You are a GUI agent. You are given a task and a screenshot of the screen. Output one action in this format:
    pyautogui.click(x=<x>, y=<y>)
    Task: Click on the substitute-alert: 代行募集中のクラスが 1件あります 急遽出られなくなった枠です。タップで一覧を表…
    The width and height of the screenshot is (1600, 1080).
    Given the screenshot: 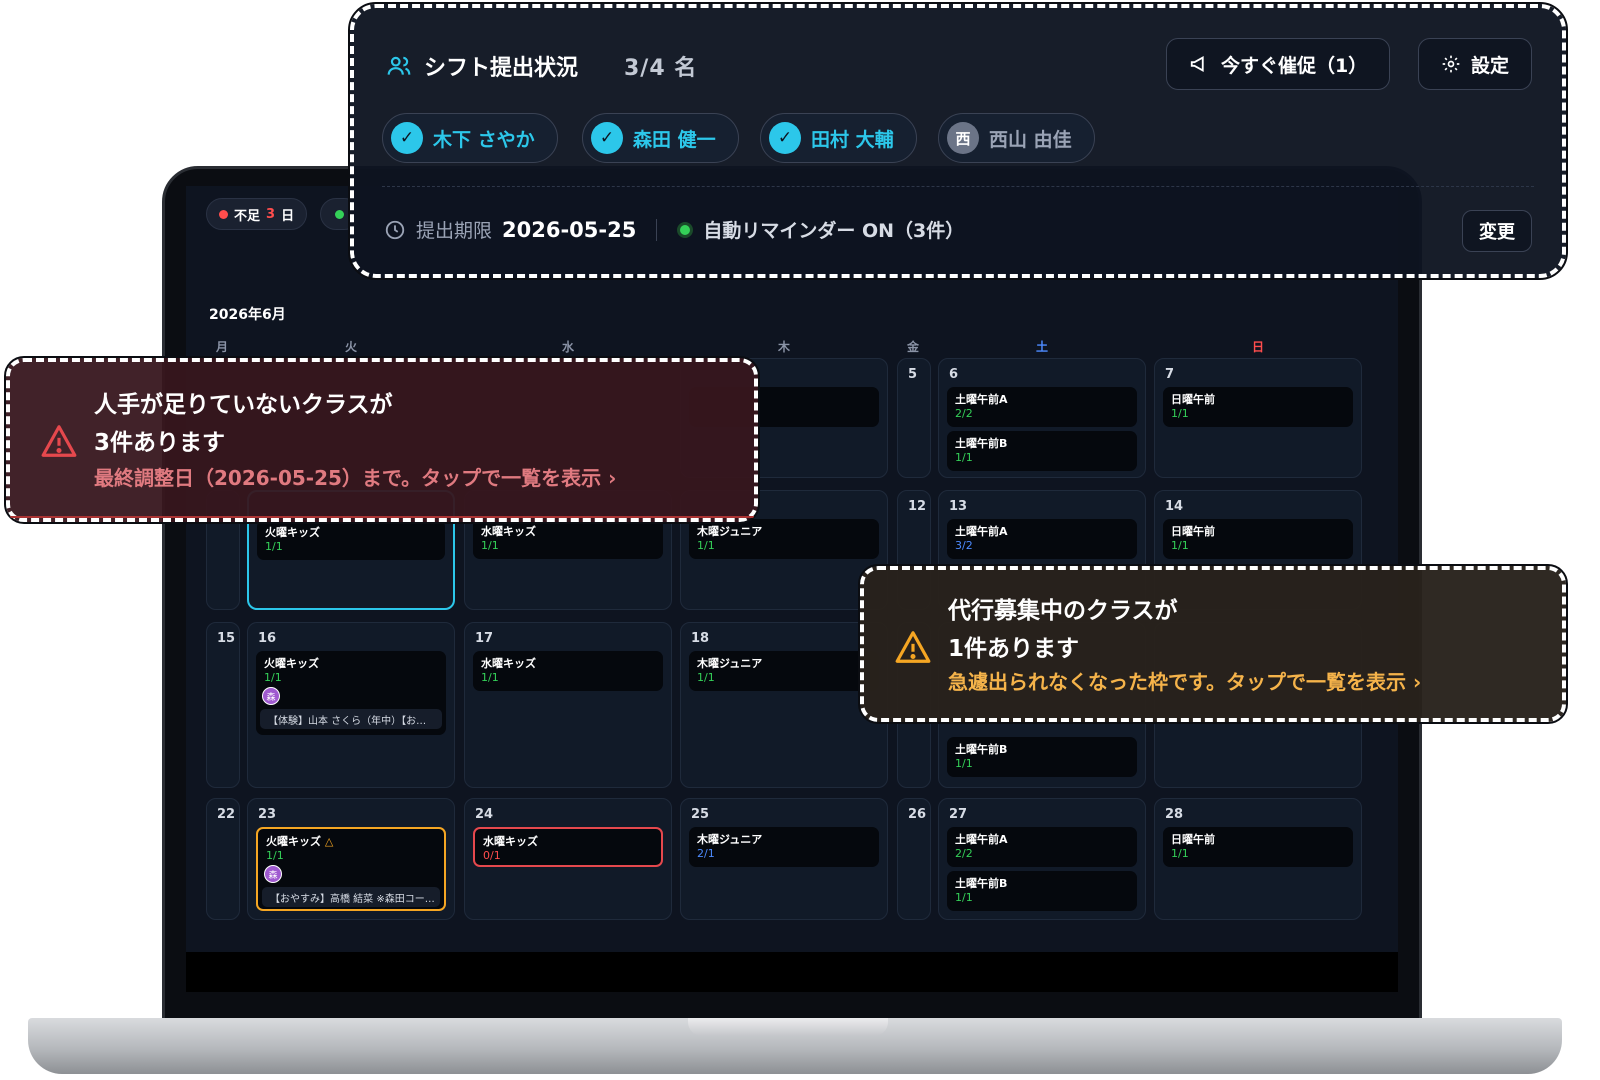 What is the action you would take?
    pyautogui.click(x=1213, y=644)
    